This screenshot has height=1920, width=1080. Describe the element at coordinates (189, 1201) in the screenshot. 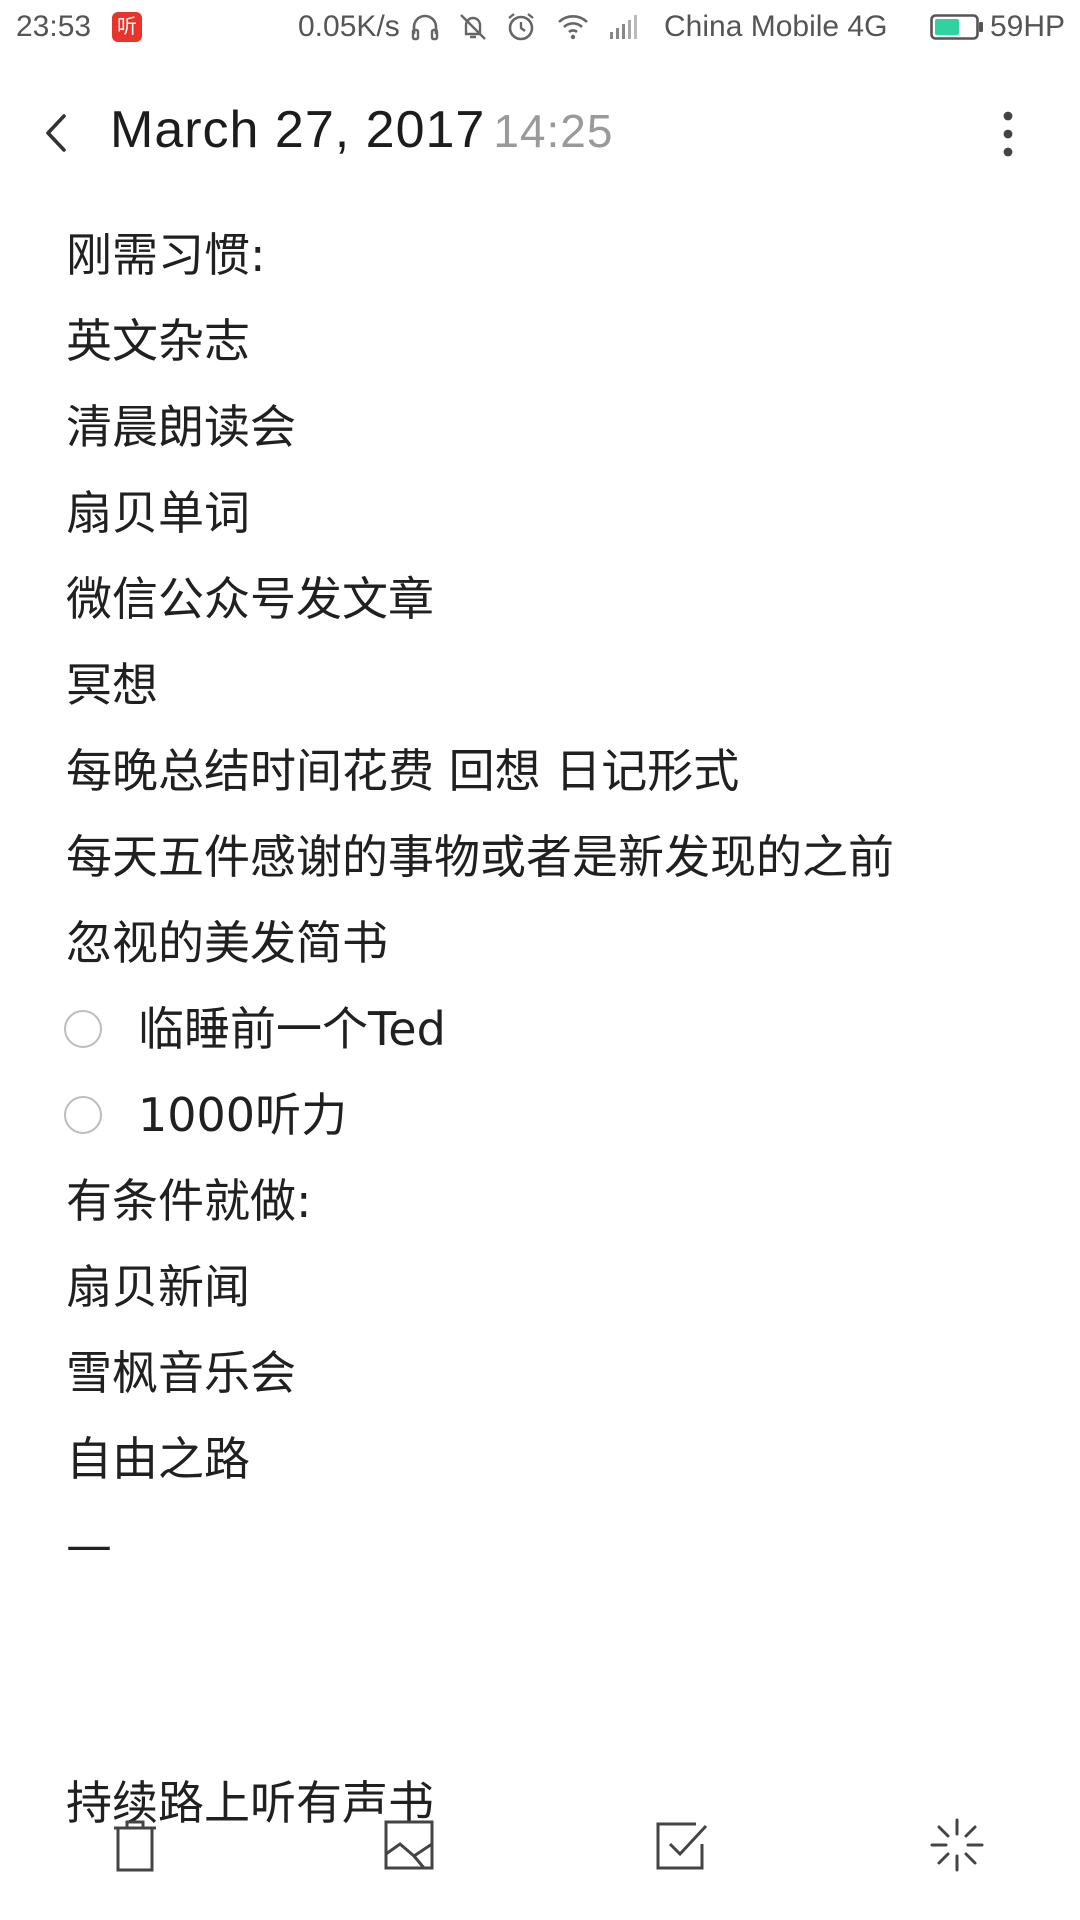

I see `note-line: 有条件就做:` at that location.